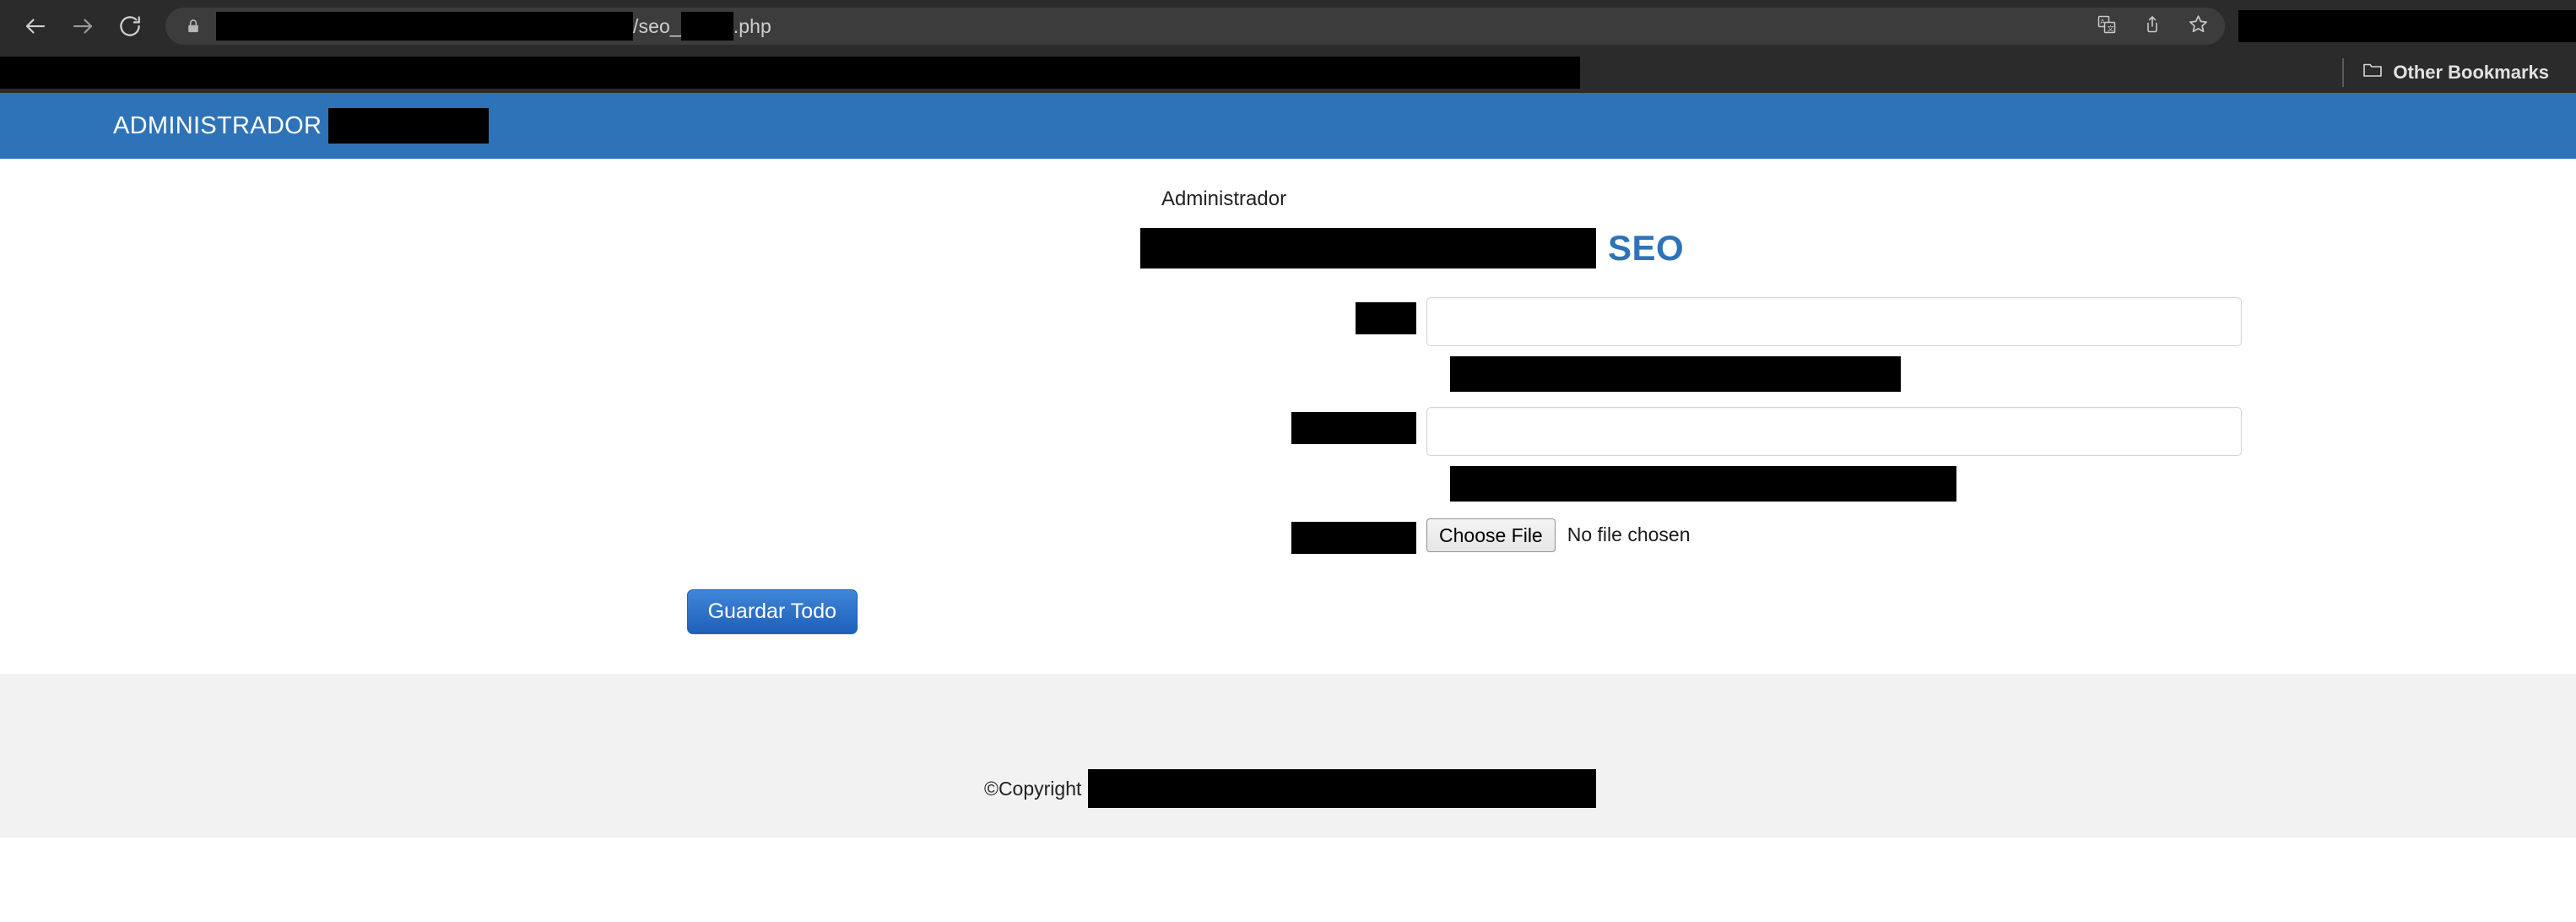 The height and width of the screenshot is (922, 2576). What do you see at coordinates (2471, 72) in the screenshot?
I see `other-bookmarks-label: Other Bookmarks` at bounding box center [2471, 72].